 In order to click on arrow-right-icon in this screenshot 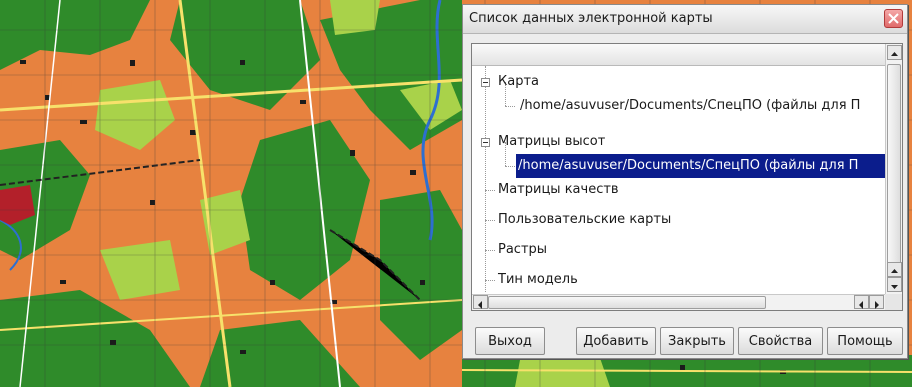, I will do `click(877, 305)`.